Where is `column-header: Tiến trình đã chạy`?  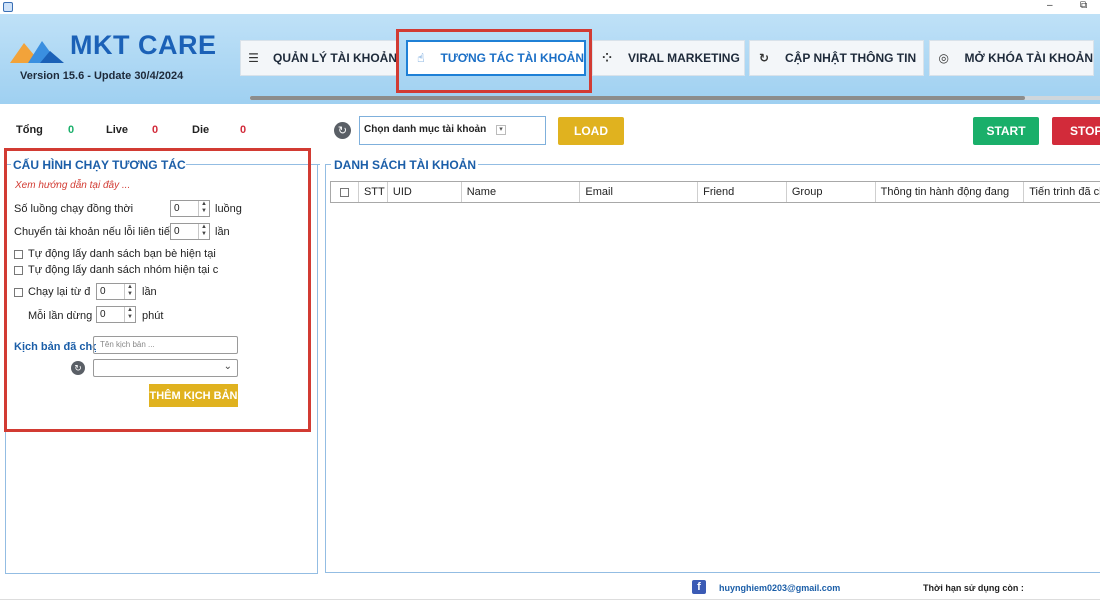 column-header: Tiến trình đã chạy is located at coordinates (1062, 192).